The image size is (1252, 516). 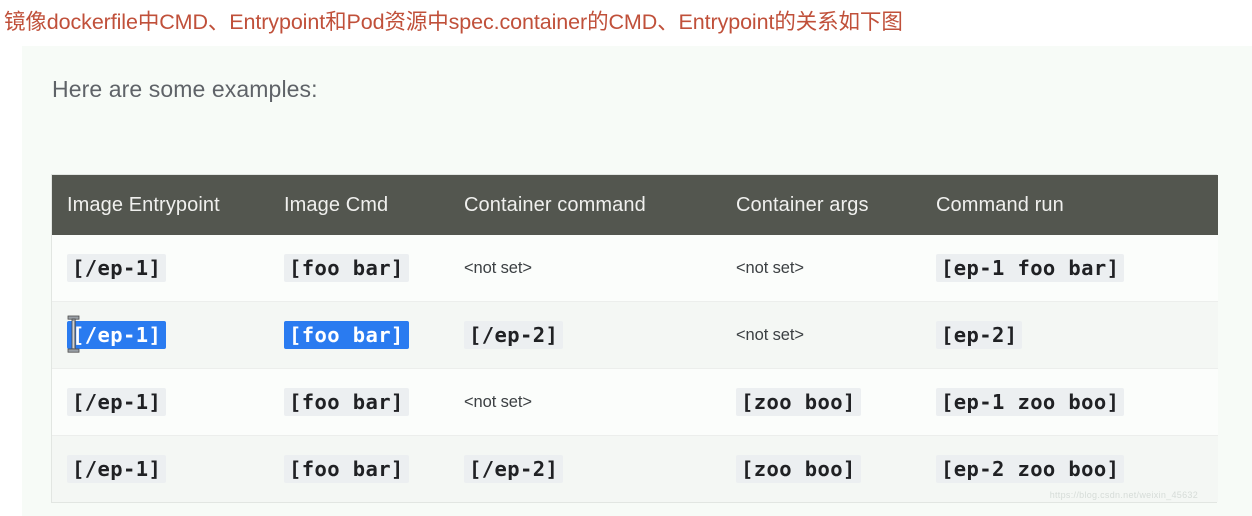 What do you see at coordinates (346, 335) in the screenshot?
I see `code-chip-selected: [foo bar]` at bounding box center [346, 335].